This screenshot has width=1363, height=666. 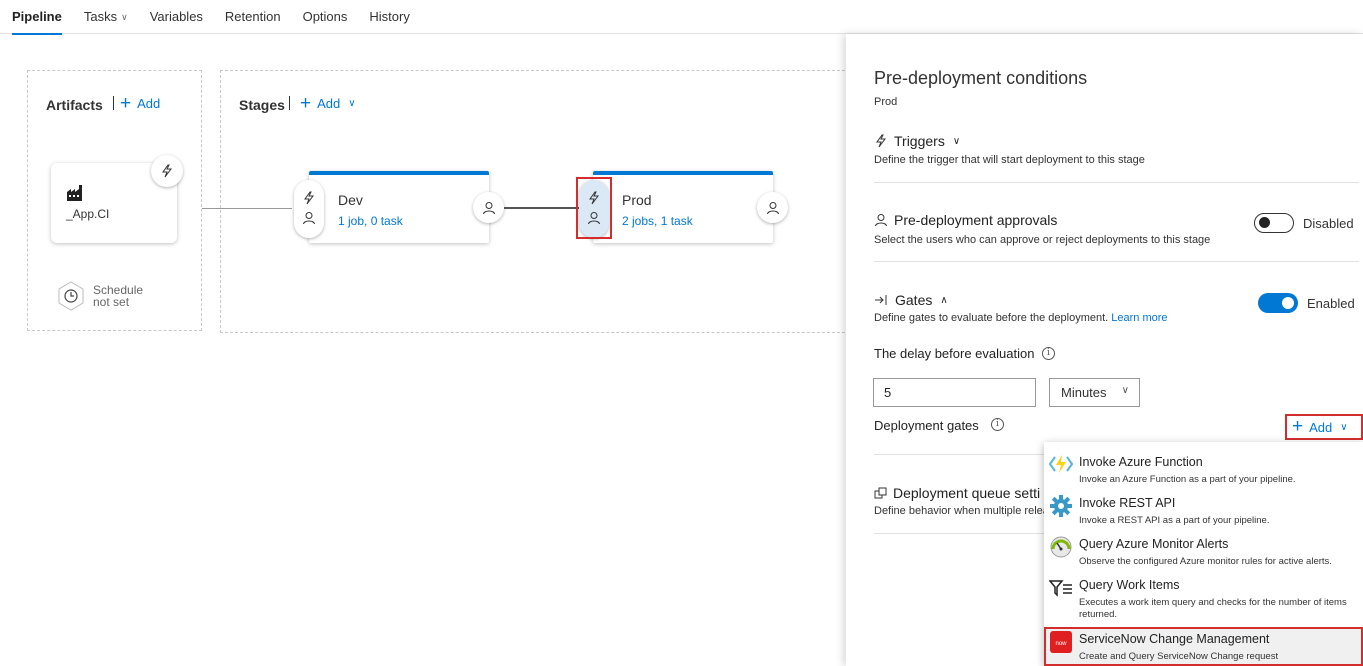 What do you see at coordinates (1139, 318) in the screenshot?
I see `learn-more-link: Learn more` at bounding box center [1139, 318].